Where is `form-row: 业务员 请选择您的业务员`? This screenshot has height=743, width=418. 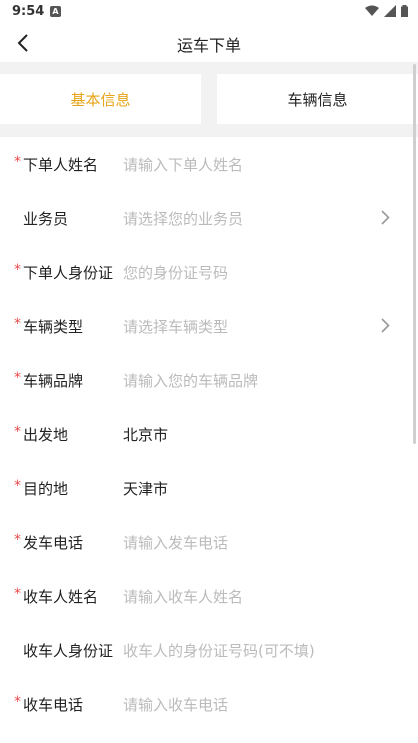
form-row: 业务员 请选择您的业务员 is located at coordinates (209, 218).